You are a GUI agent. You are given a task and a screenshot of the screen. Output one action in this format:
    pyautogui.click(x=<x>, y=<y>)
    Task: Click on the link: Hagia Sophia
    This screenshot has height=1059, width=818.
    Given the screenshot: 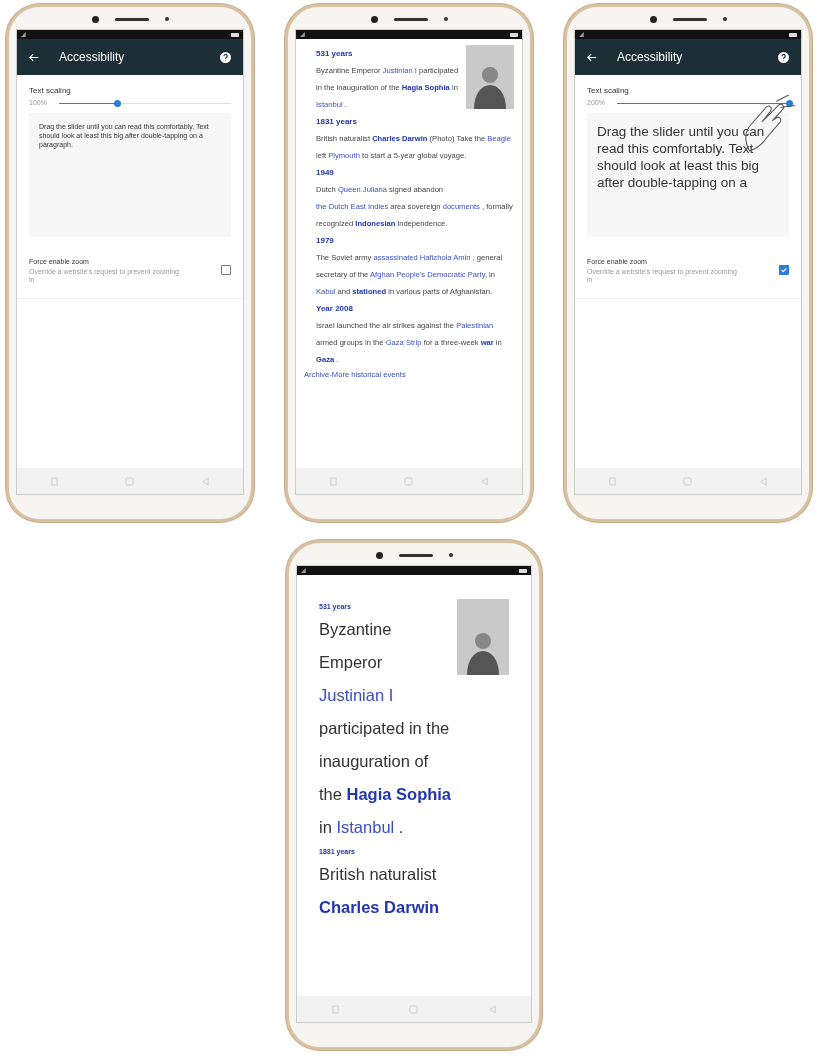 What is the action you would take?
    pyautogui.click(x=399, y=794)
    